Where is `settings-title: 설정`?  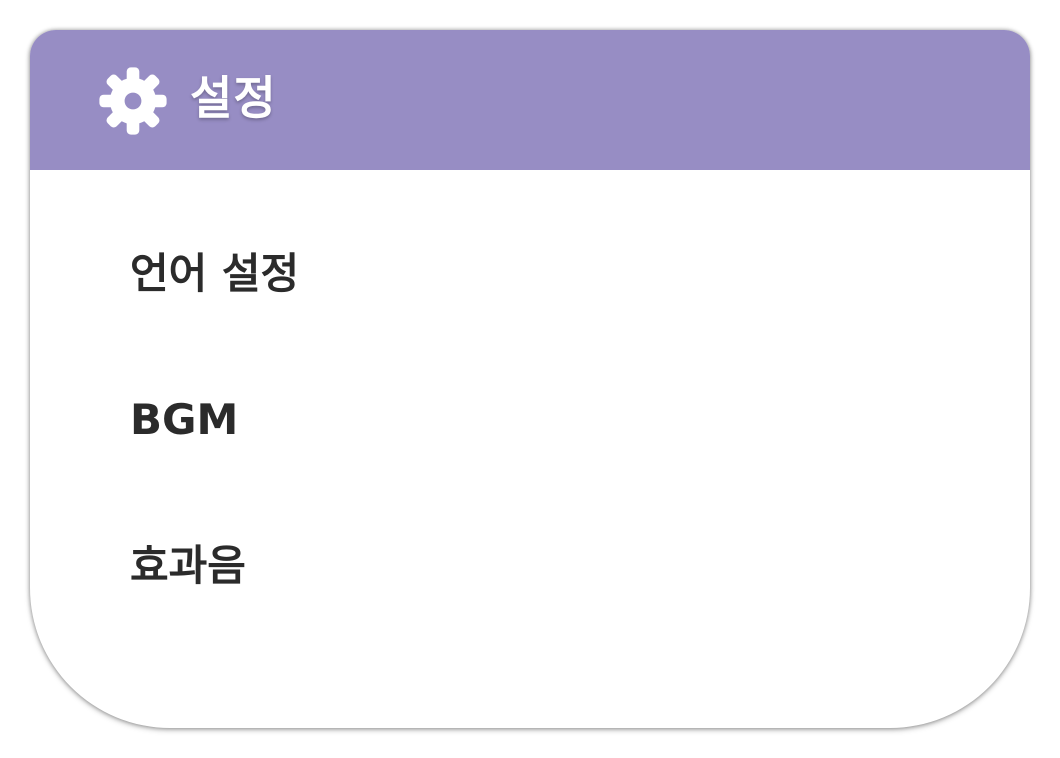
settings-title: 설정 is located at coordinates (233, 98).